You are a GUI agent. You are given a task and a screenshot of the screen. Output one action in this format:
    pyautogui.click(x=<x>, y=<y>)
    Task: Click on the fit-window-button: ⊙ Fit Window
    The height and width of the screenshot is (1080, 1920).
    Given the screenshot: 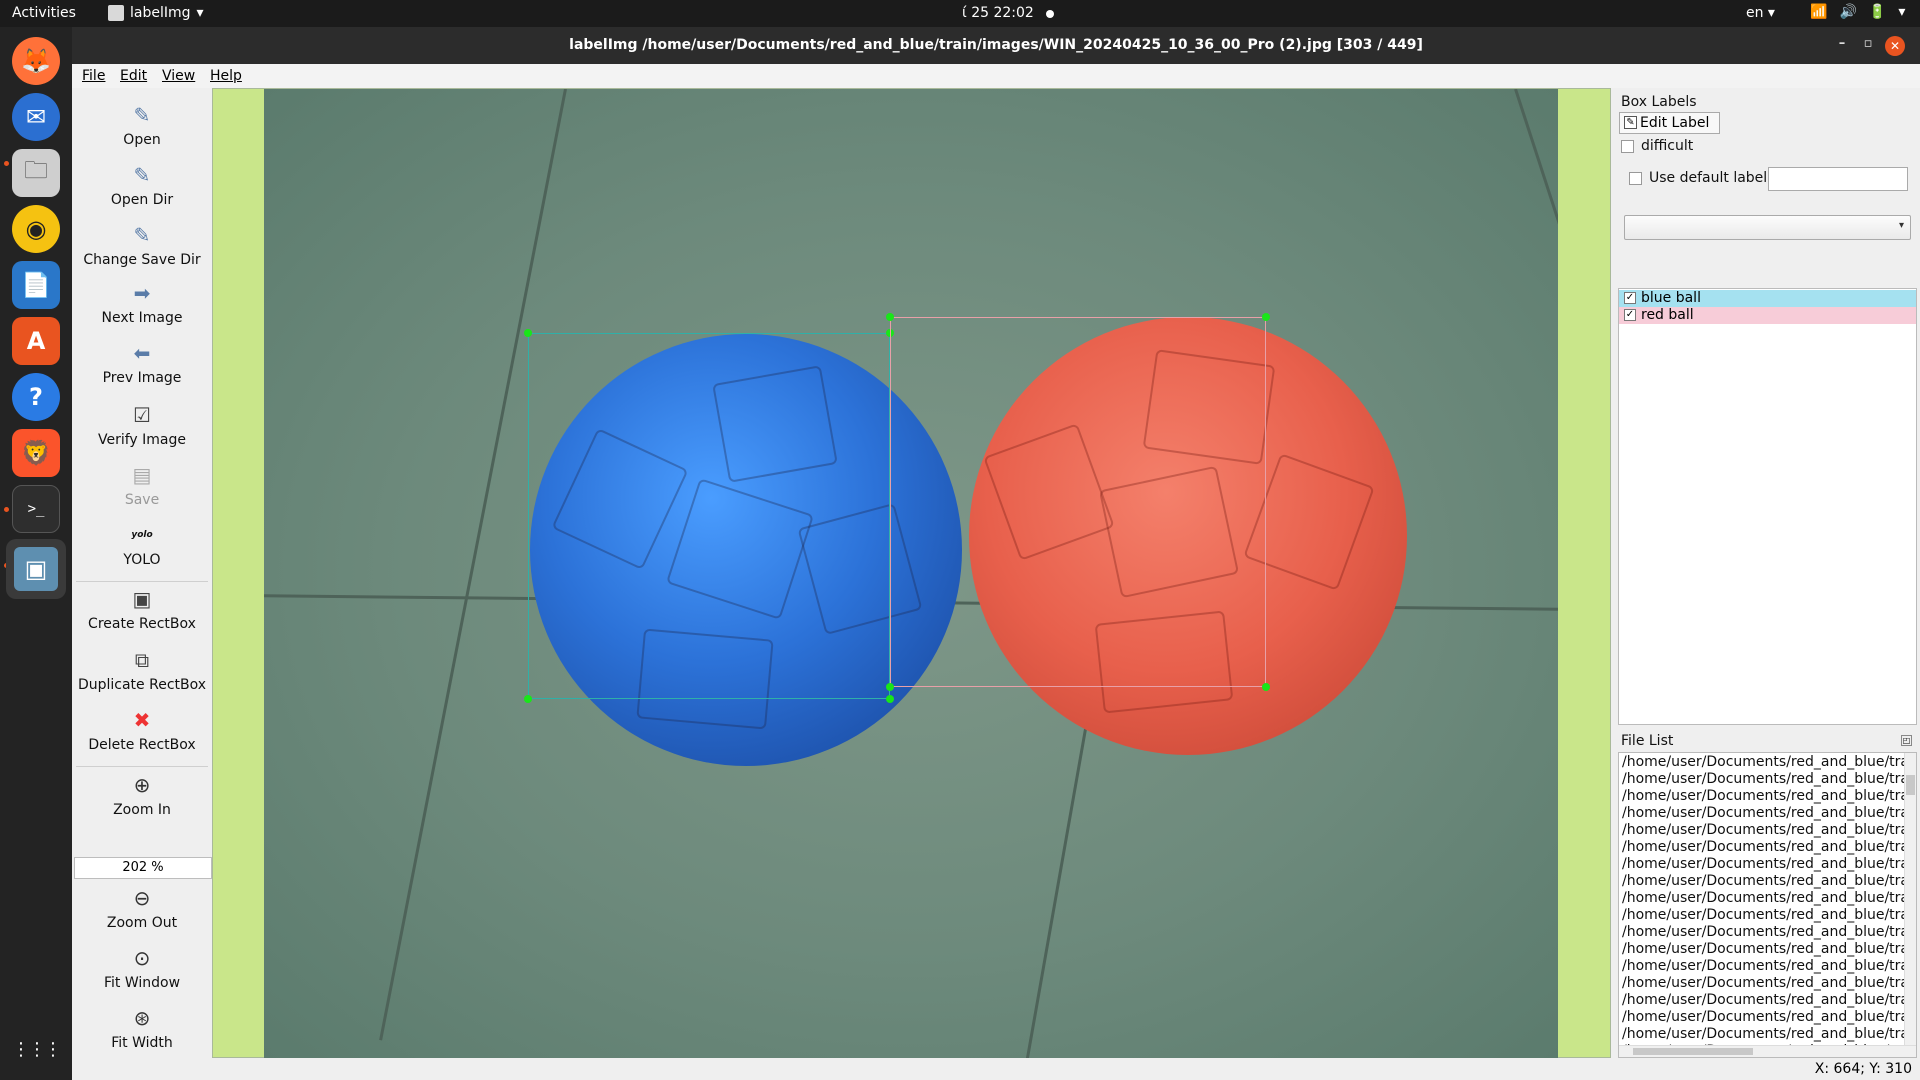 What is the action you would take?
    pyautogui.click(x=142, y=968)
    